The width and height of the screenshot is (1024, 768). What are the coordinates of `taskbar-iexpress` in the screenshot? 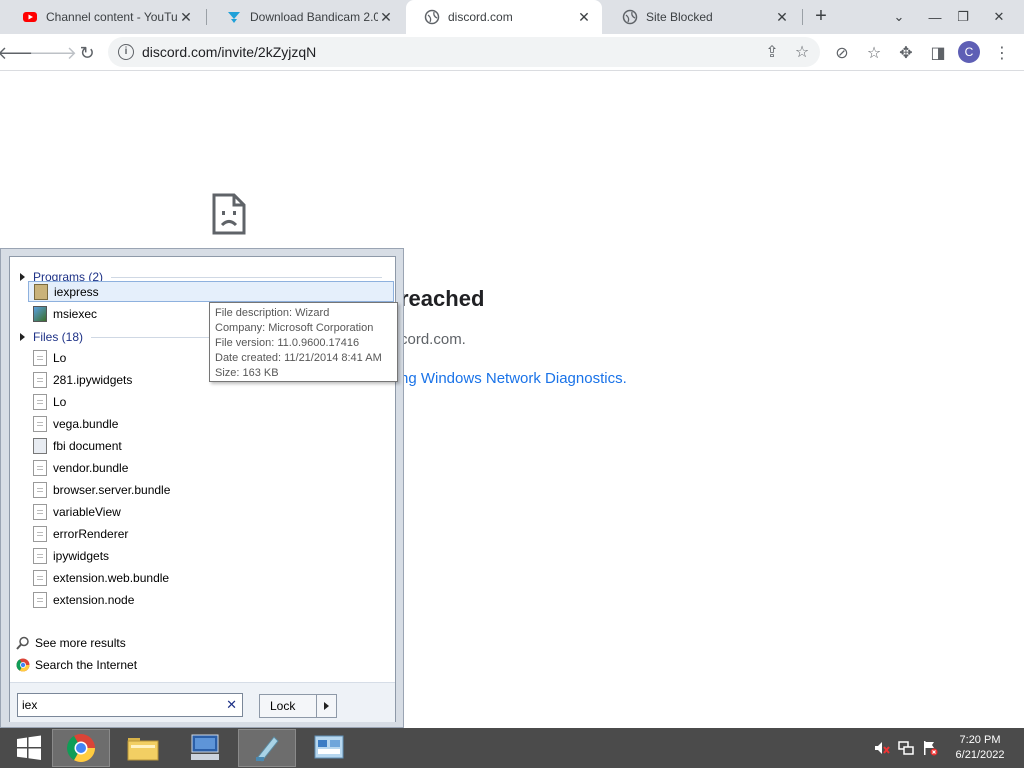 It's located at (267, 748).